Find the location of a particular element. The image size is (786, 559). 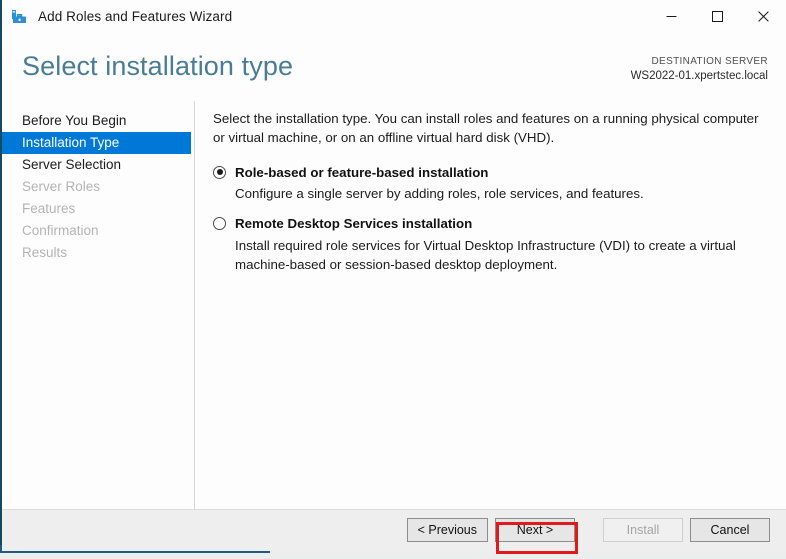

previous-button: < Previous is located at coordinates (447, 530).